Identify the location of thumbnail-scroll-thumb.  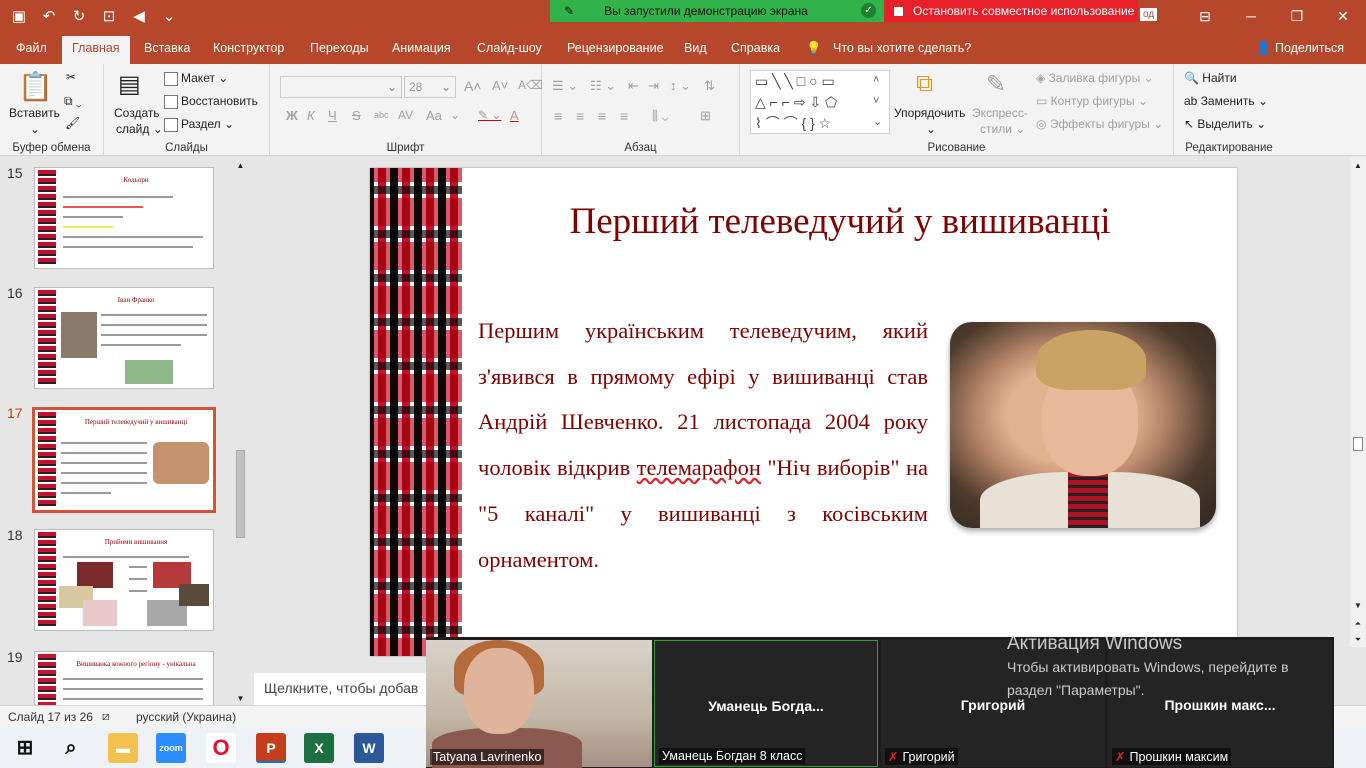
(240, 494).